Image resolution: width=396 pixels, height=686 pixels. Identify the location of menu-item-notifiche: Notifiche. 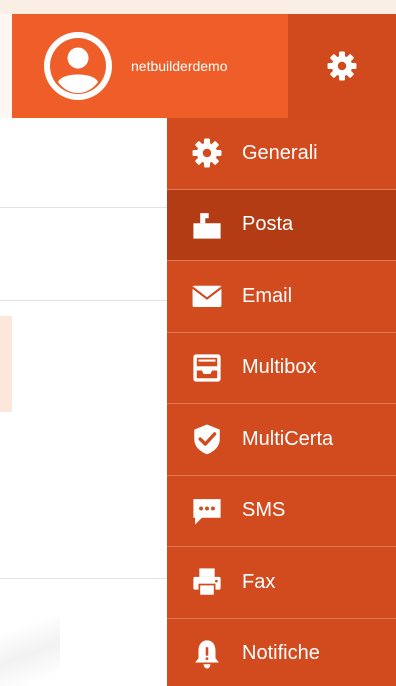
(281, 652).